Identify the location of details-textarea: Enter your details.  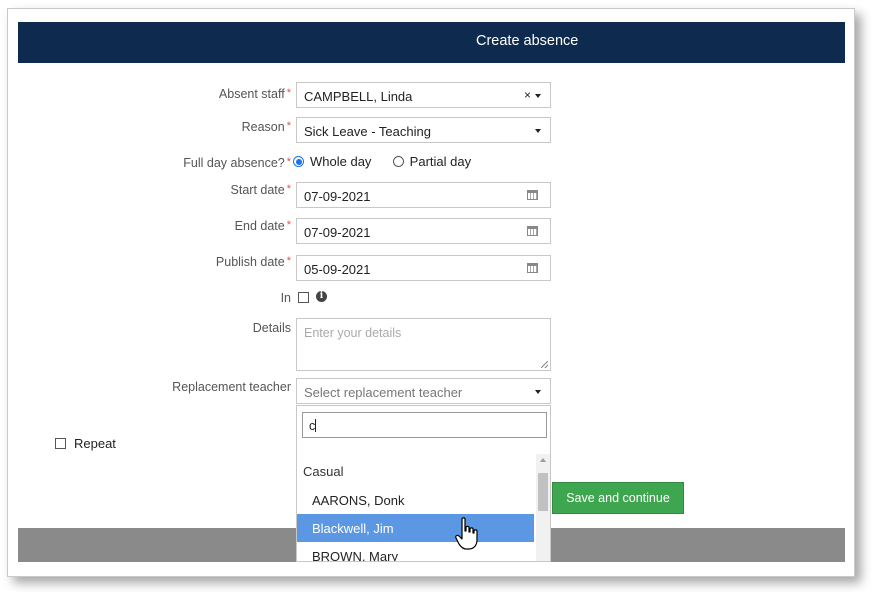
(423, 344).